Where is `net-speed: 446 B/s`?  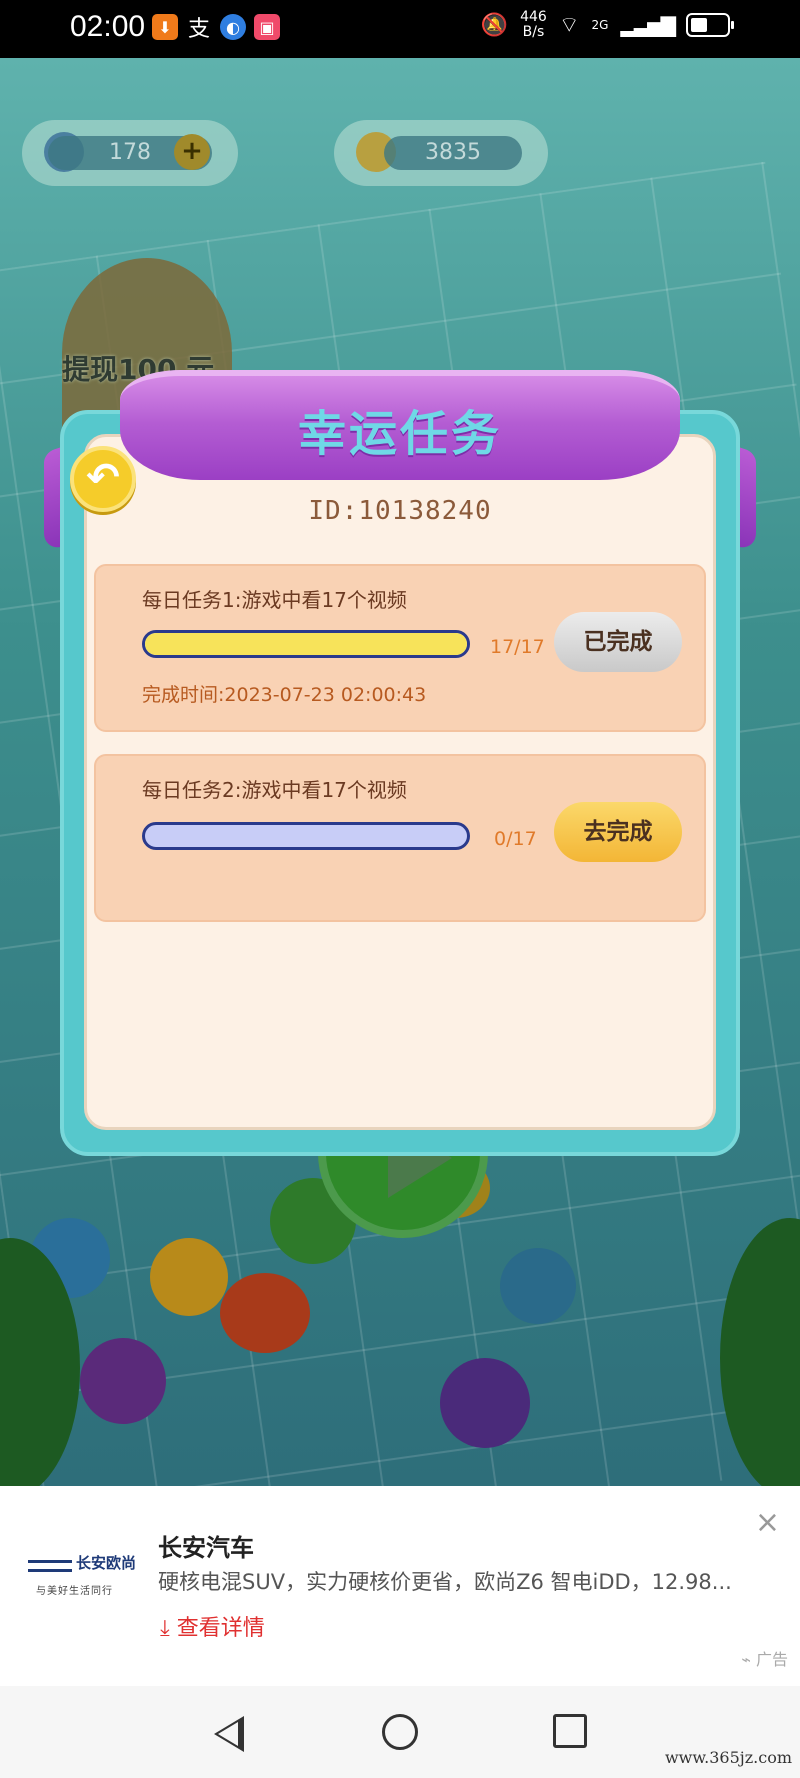 net-speed: 446 B/s is located at coordinates (533, 25).